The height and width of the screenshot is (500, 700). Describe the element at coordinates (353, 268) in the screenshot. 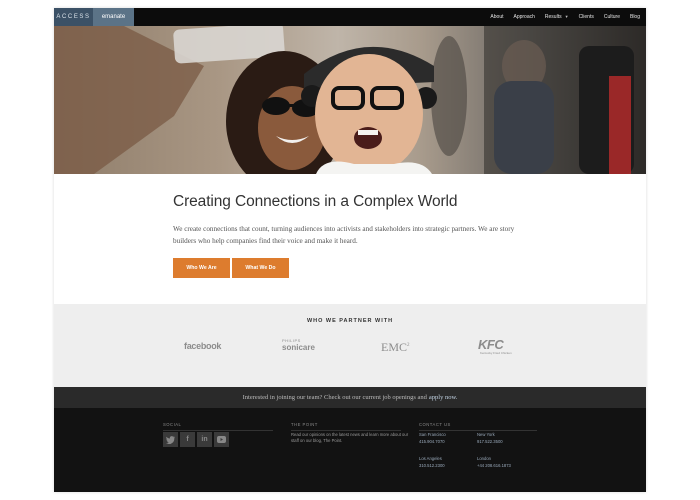

I see `intro-buttons: Who We Are What We Do` at that location.